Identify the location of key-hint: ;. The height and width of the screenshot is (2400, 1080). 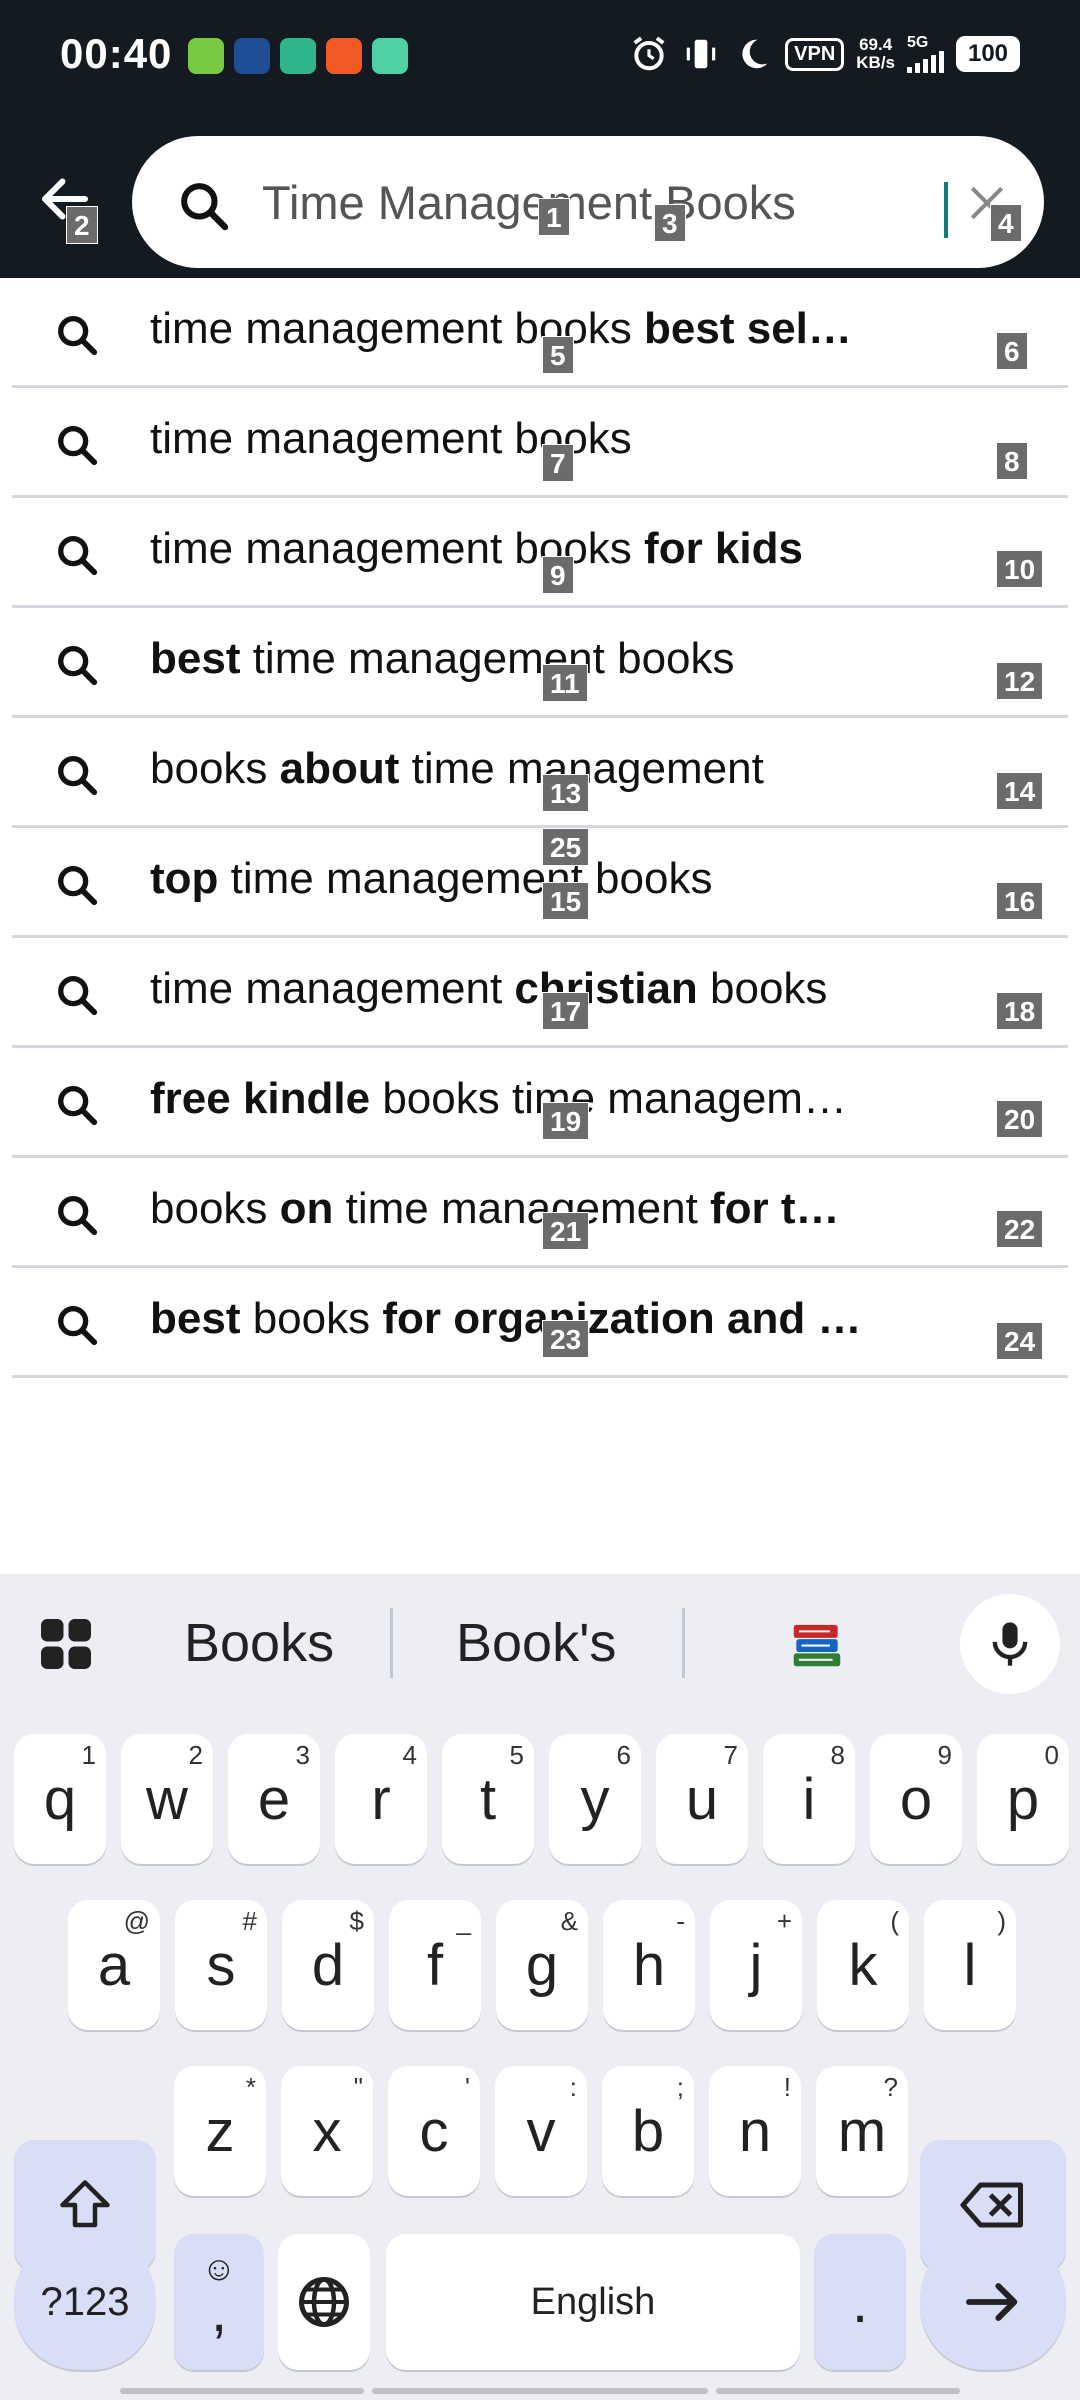
(680, 2087).